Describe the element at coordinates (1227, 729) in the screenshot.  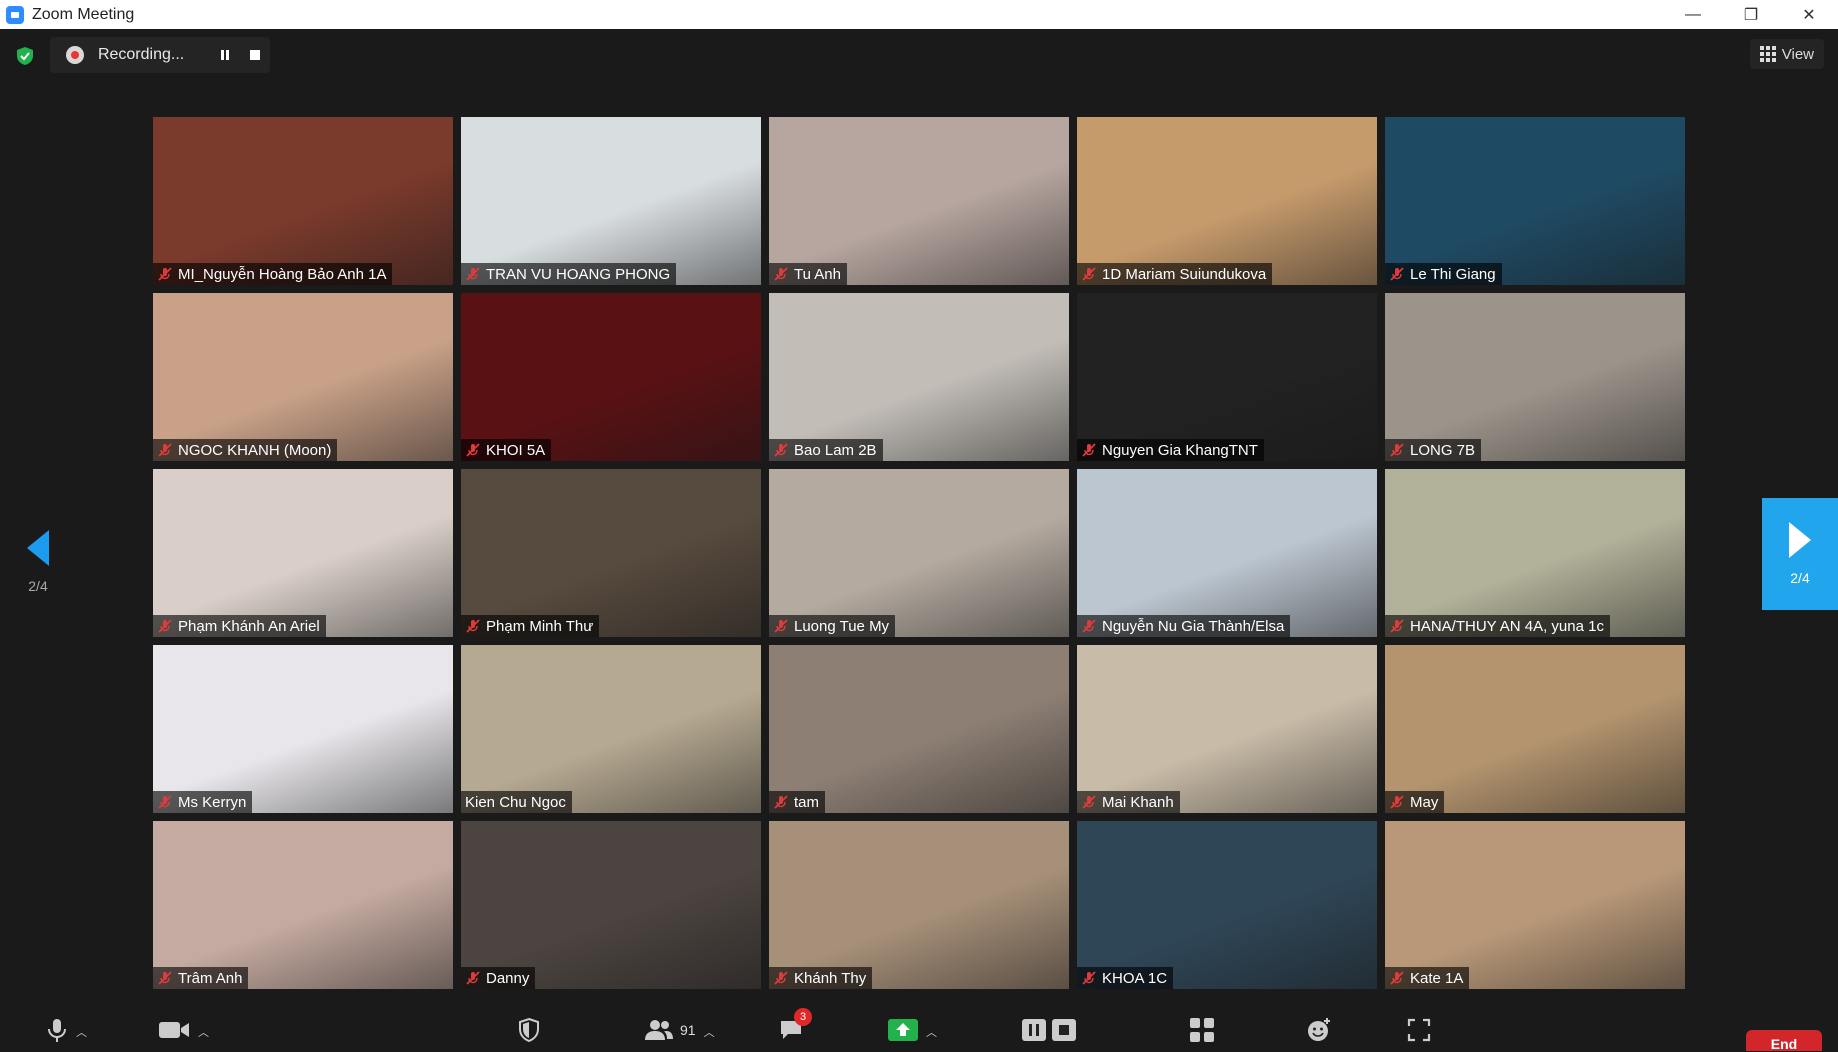
I see `participant-video-tile: Mai Khanh` at that location.